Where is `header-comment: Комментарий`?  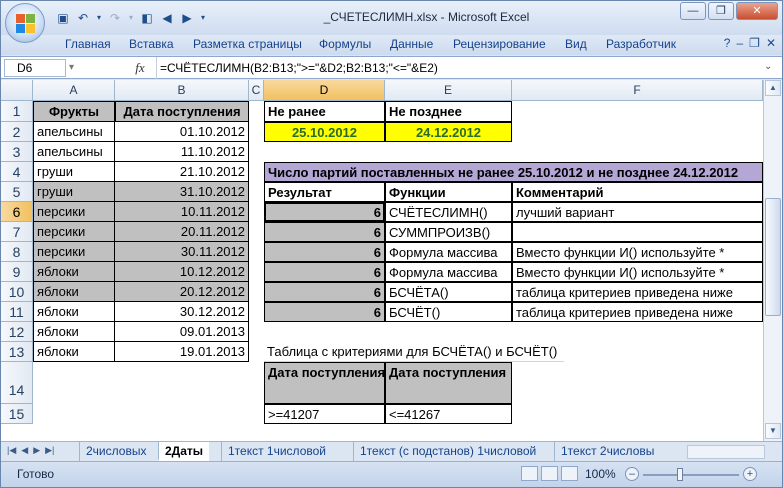 header-comment: Комментарий is located at coordinates (637, 192).